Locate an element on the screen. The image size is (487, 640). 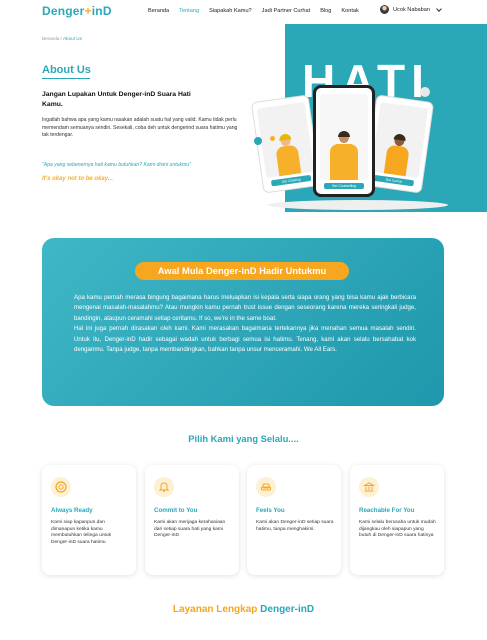
heart-icon is located at coordinates (258, 141).